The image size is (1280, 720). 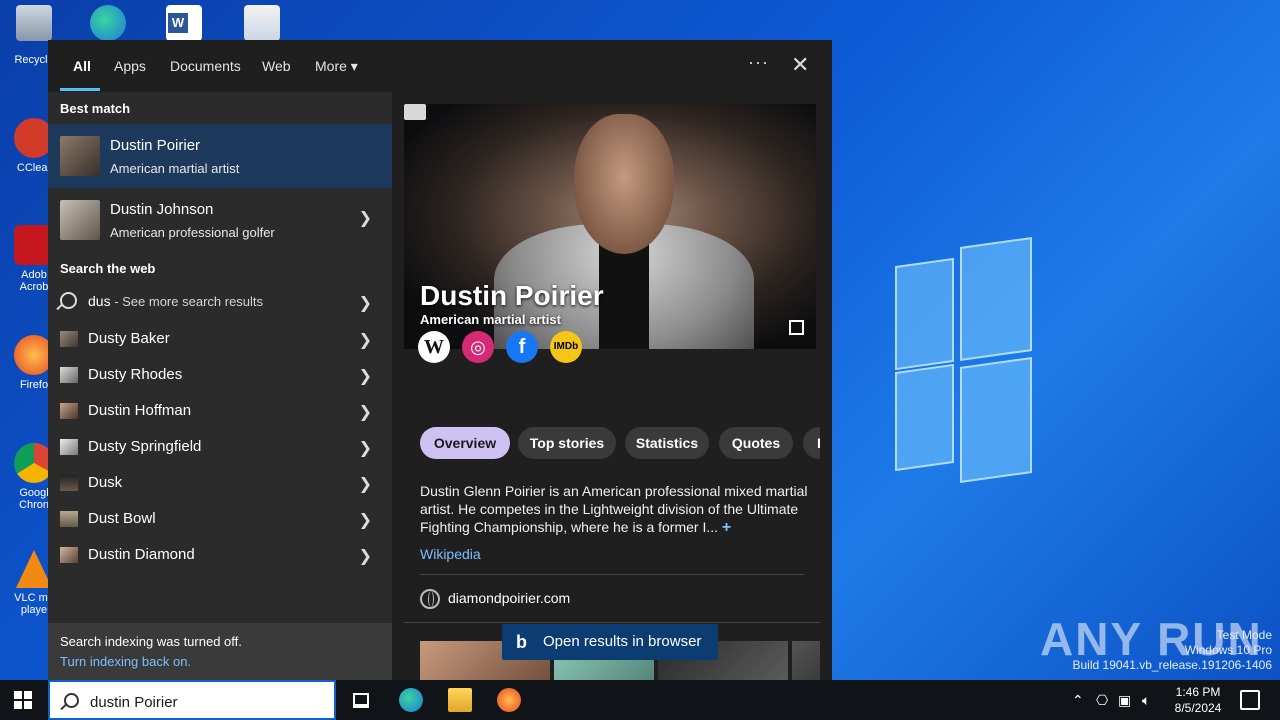 What do you see at coordinates (262, 23) in the screenshot?
I see `image-file-icon` at bounding box center [262, 23].